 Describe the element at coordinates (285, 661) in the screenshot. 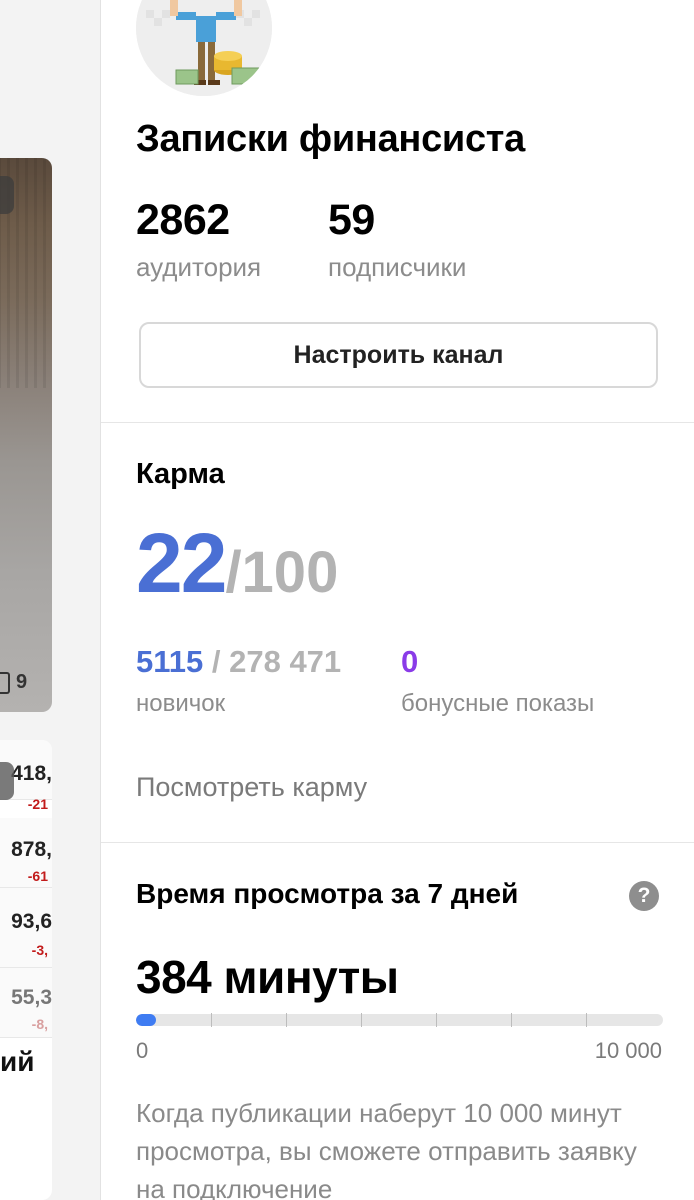

I see `karma-total: 278 471` at that location.